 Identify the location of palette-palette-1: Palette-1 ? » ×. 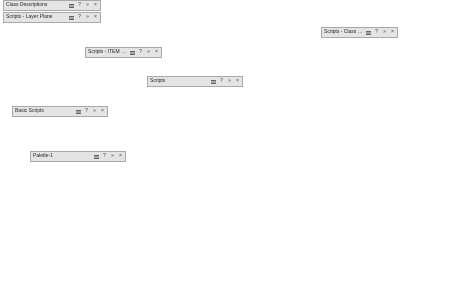
(78, 156).